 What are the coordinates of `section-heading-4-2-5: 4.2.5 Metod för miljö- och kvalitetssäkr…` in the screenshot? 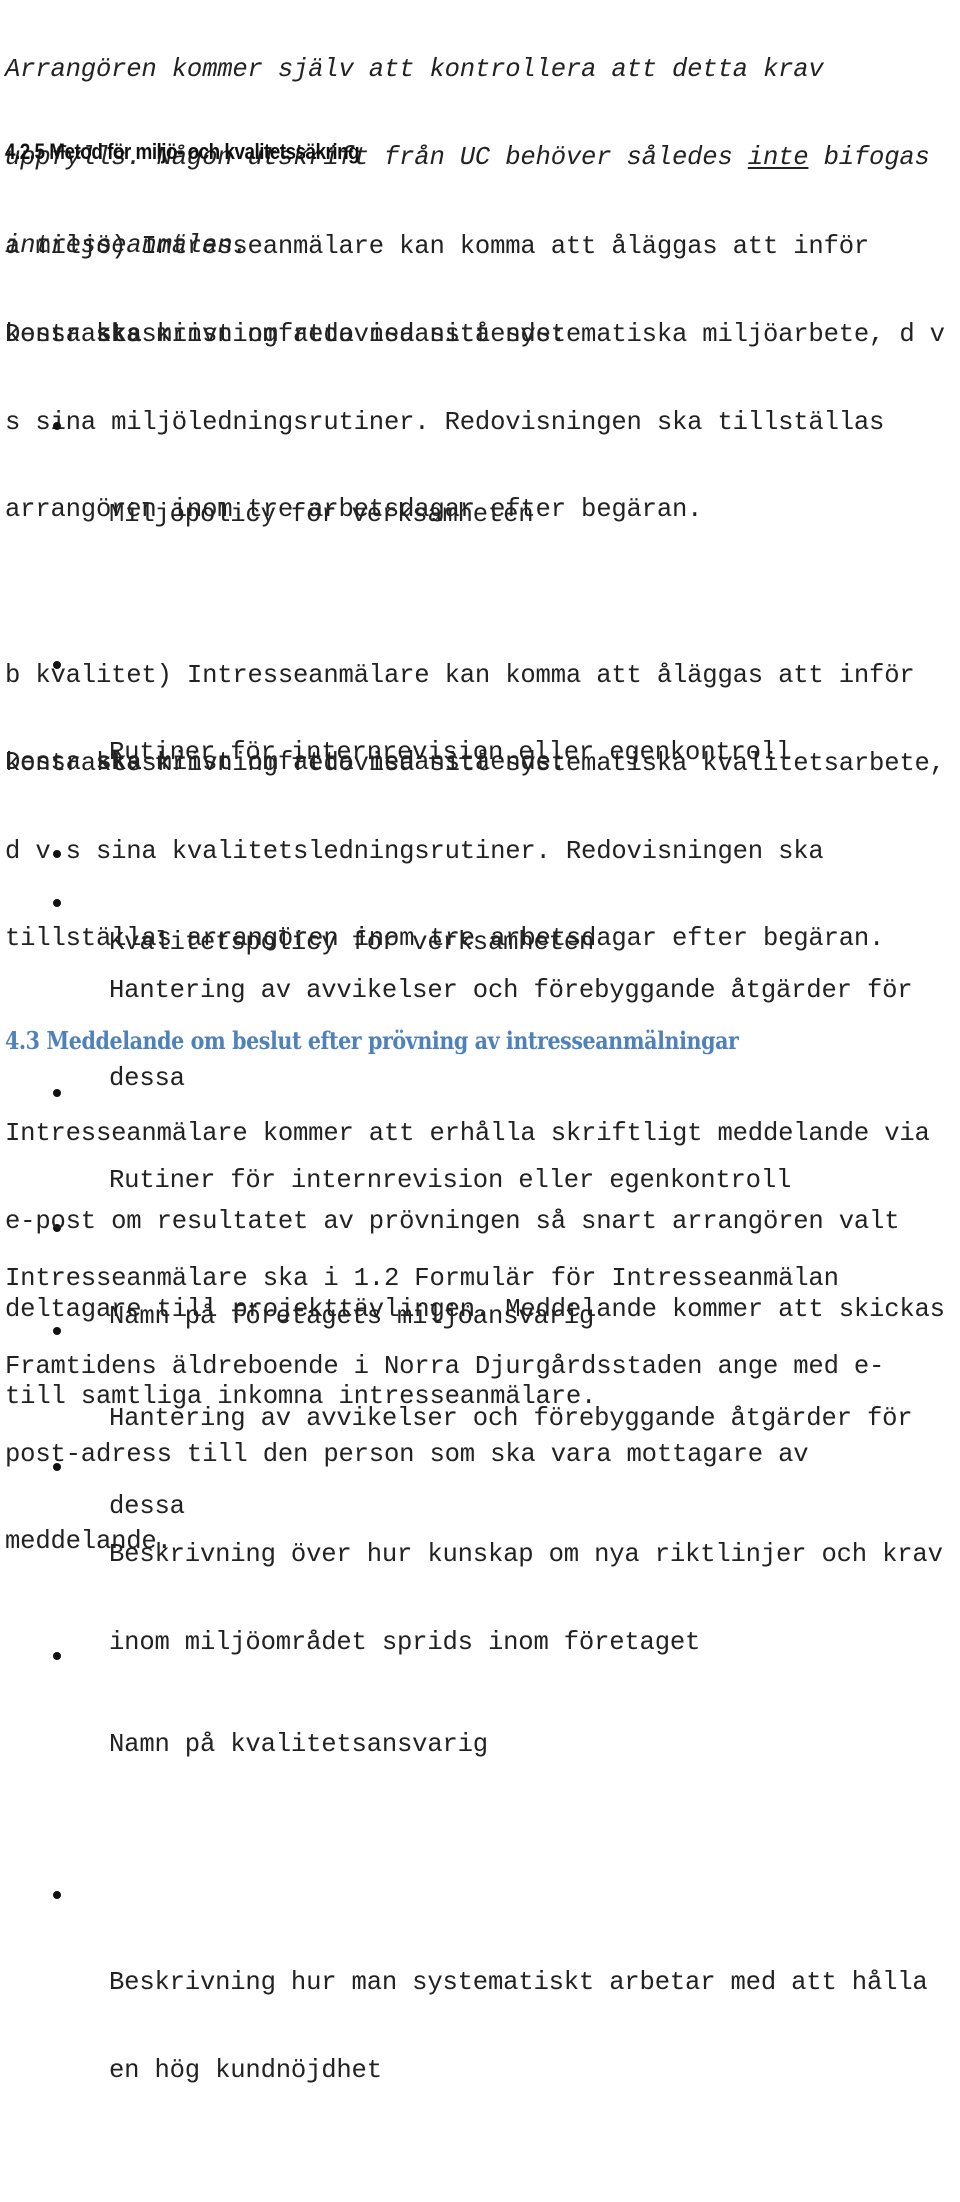 It's located at (182, 151).